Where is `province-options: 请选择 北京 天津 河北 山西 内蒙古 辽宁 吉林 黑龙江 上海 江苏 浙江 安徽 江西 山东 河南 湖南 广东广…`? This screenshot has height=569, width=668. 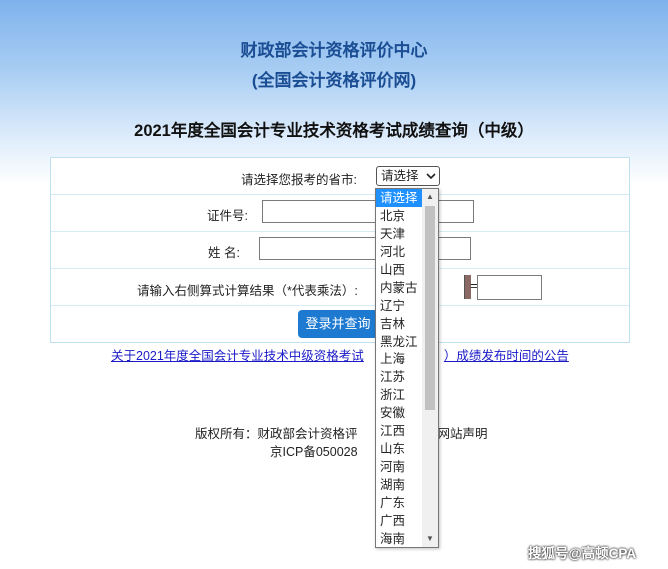 province-options: 请选择 北京 天津 河北 山西 内蒙古 辽宁 吉林 黑龙江 上海 江苏 浙江 安徽 江西 山东 河南 湖南 广东广… is located at coordinates (399, 368).